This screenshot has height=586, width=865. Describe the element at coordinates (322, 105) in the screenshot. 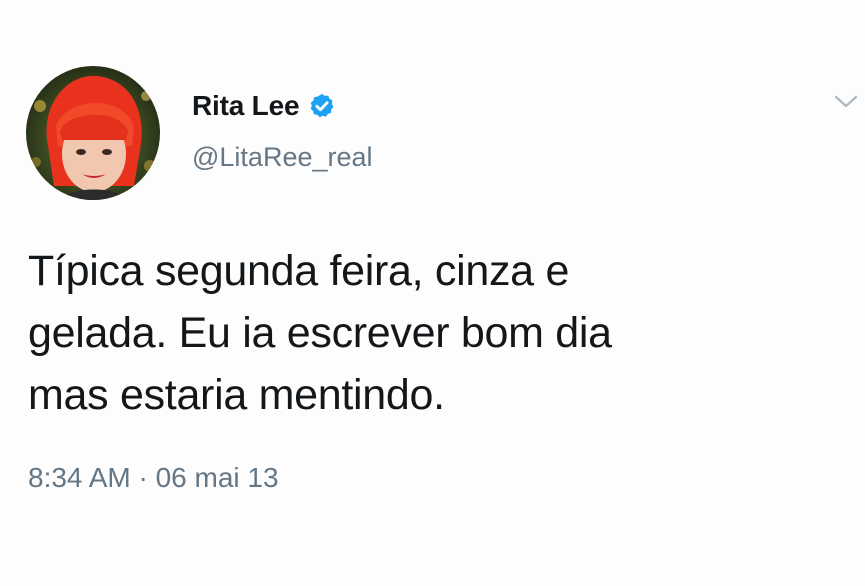

I see `verified-badge-icon` at that location.